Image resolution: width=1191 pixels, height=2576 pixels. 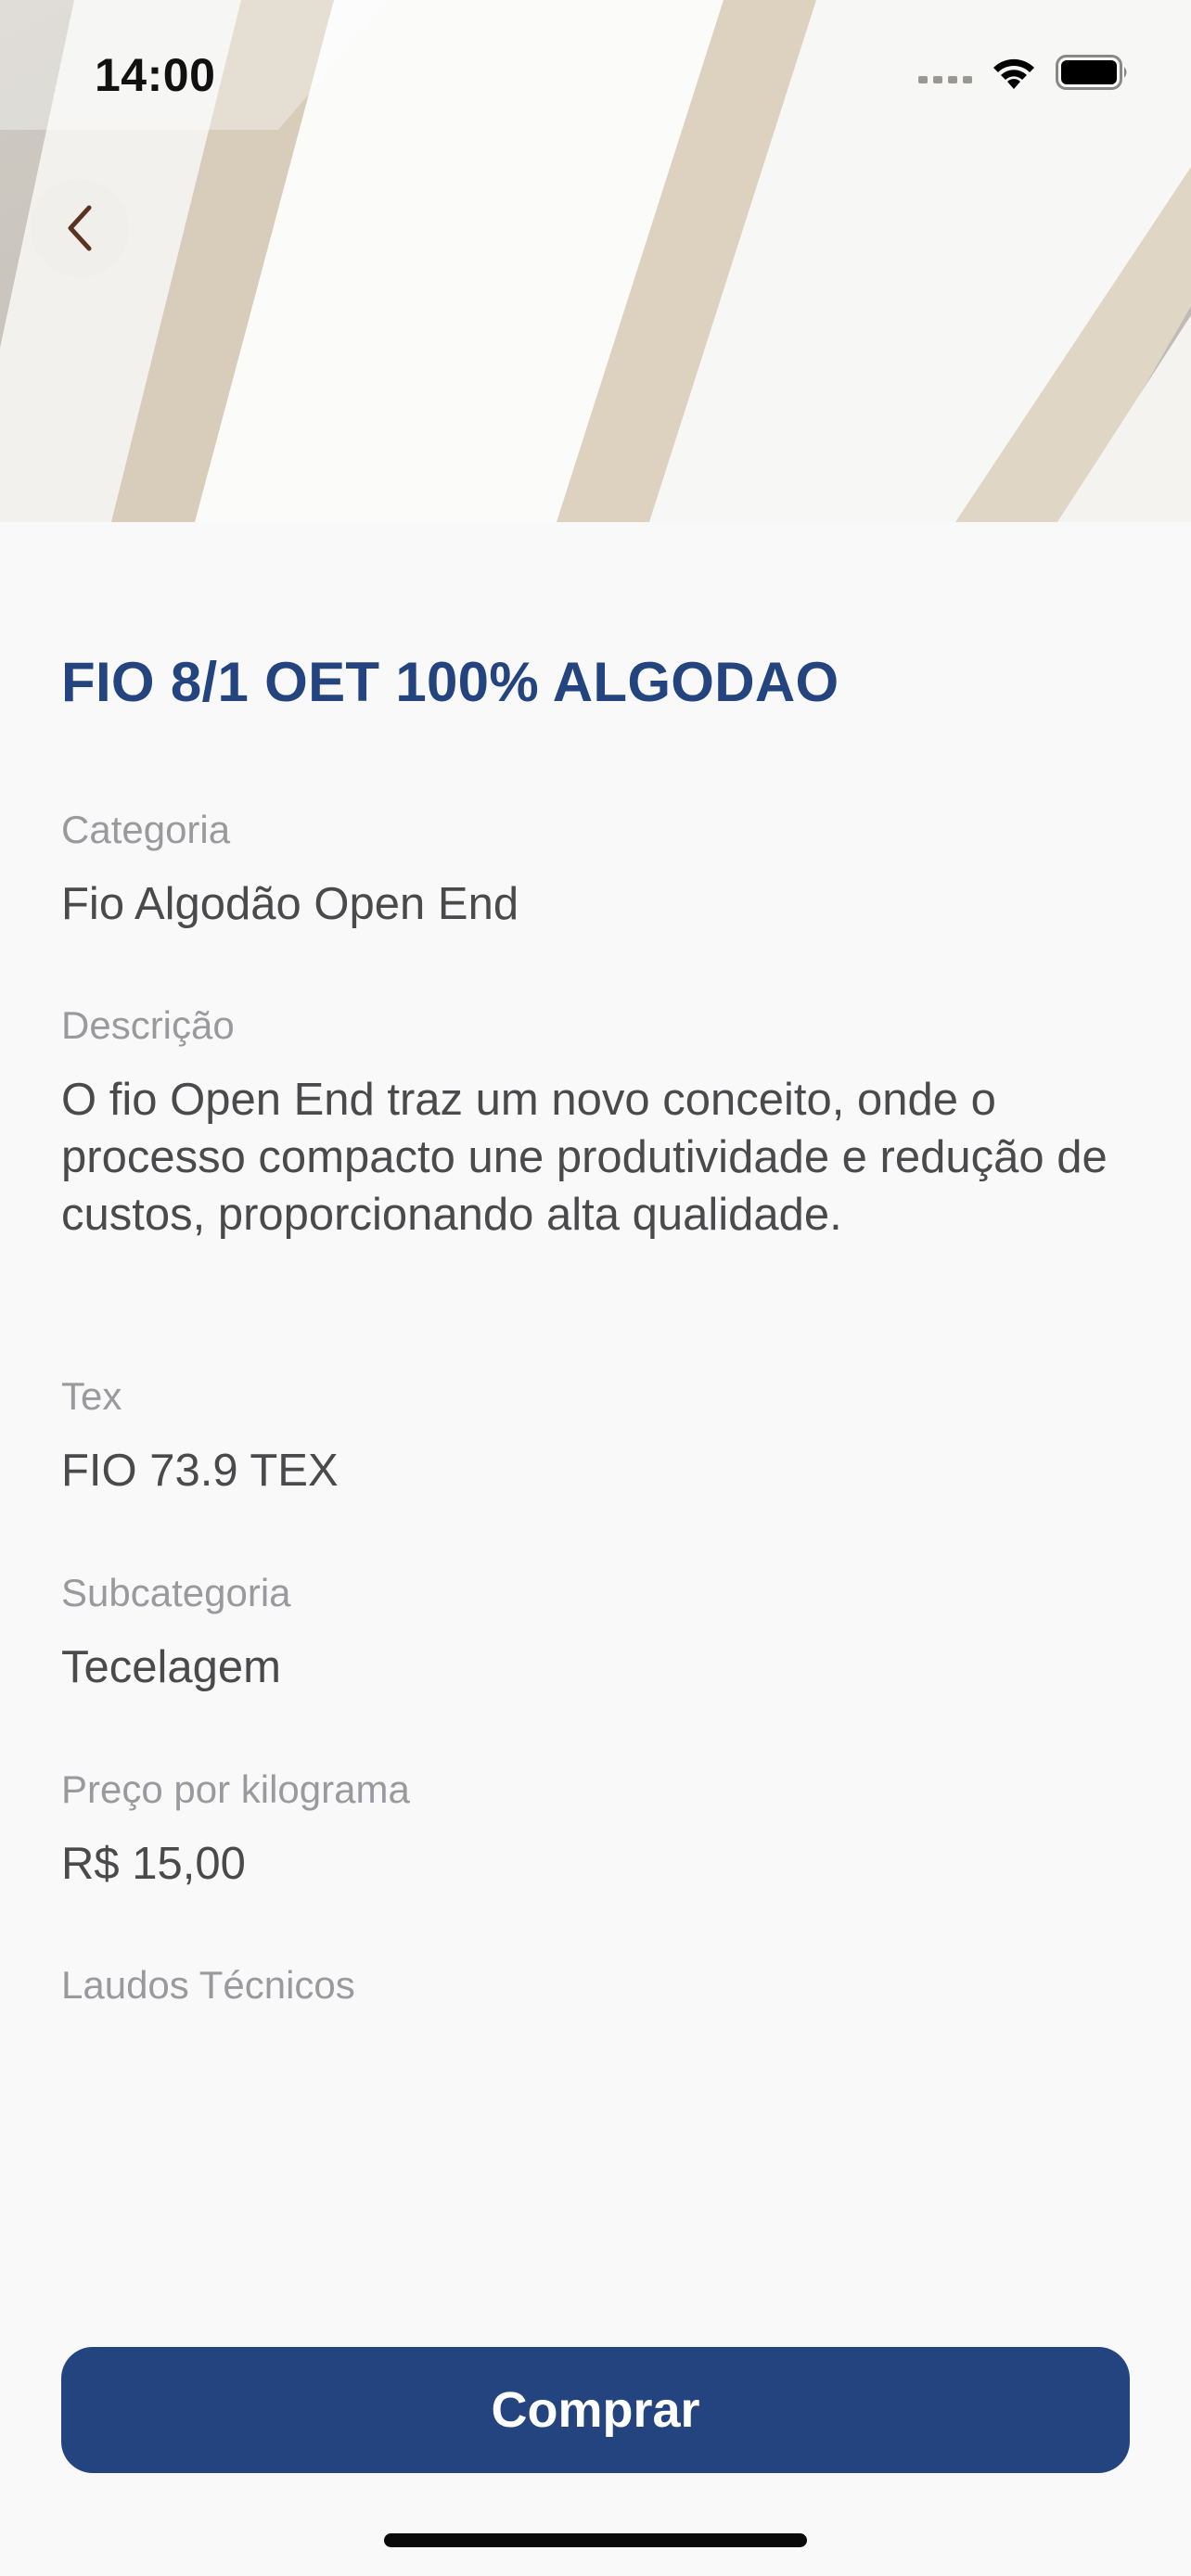 I want to click on field-tex: Tex FIO 73.9 TEX, so click(x=594, y=1436).